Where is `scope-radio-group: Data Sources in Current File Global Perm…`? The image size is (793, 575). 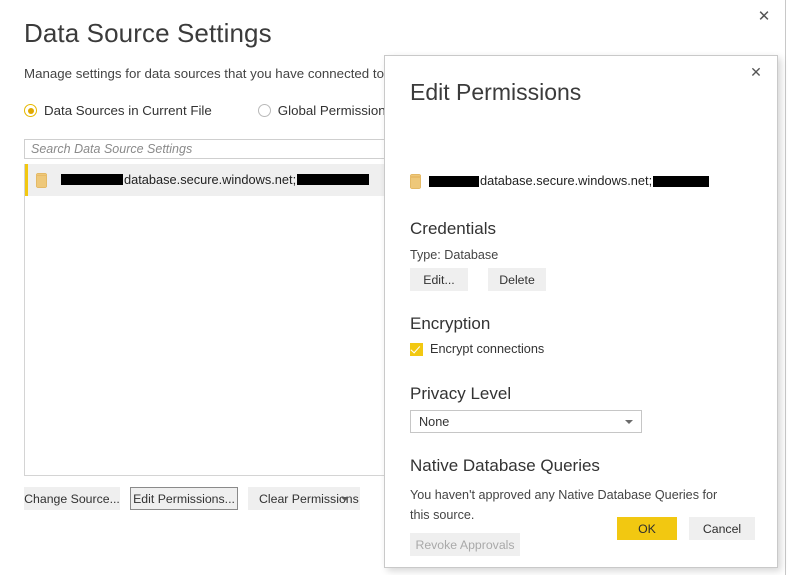 scope-radio-group: Data Sources in Current File Global Perm… is located at coordinates (208, 110).